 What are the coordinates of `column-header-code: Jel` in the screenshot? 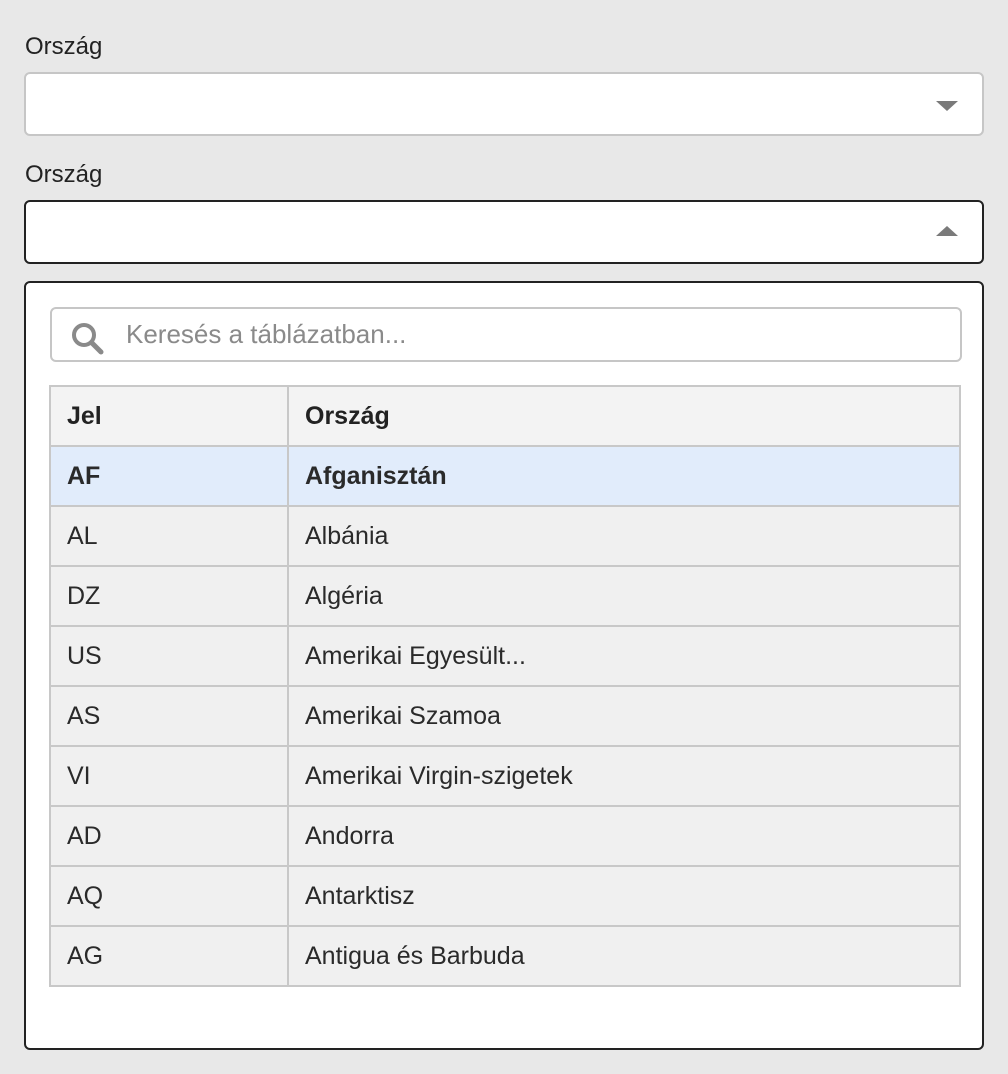 It's located at (169, 416).